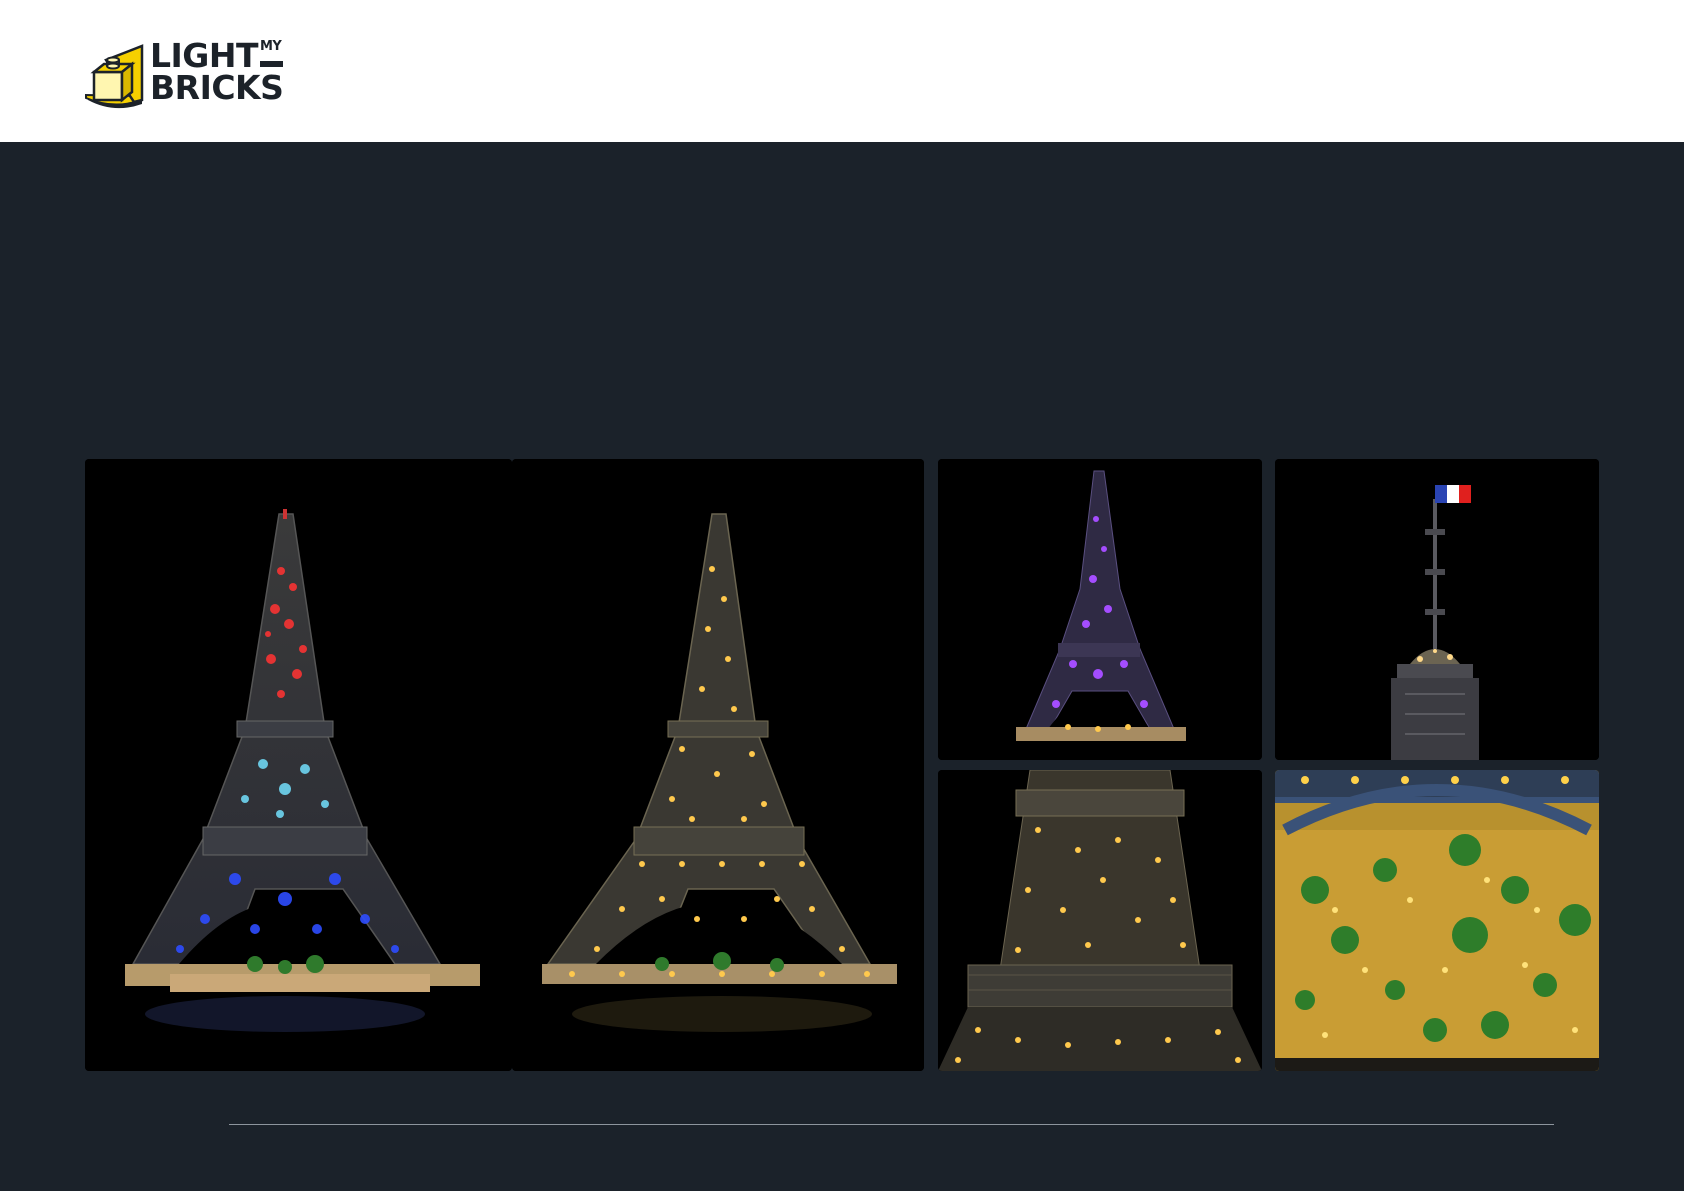  What do you see at coordinates (891, 1124) in the screenshot?
I see `section-divider` at bounding box center [891, 1124].